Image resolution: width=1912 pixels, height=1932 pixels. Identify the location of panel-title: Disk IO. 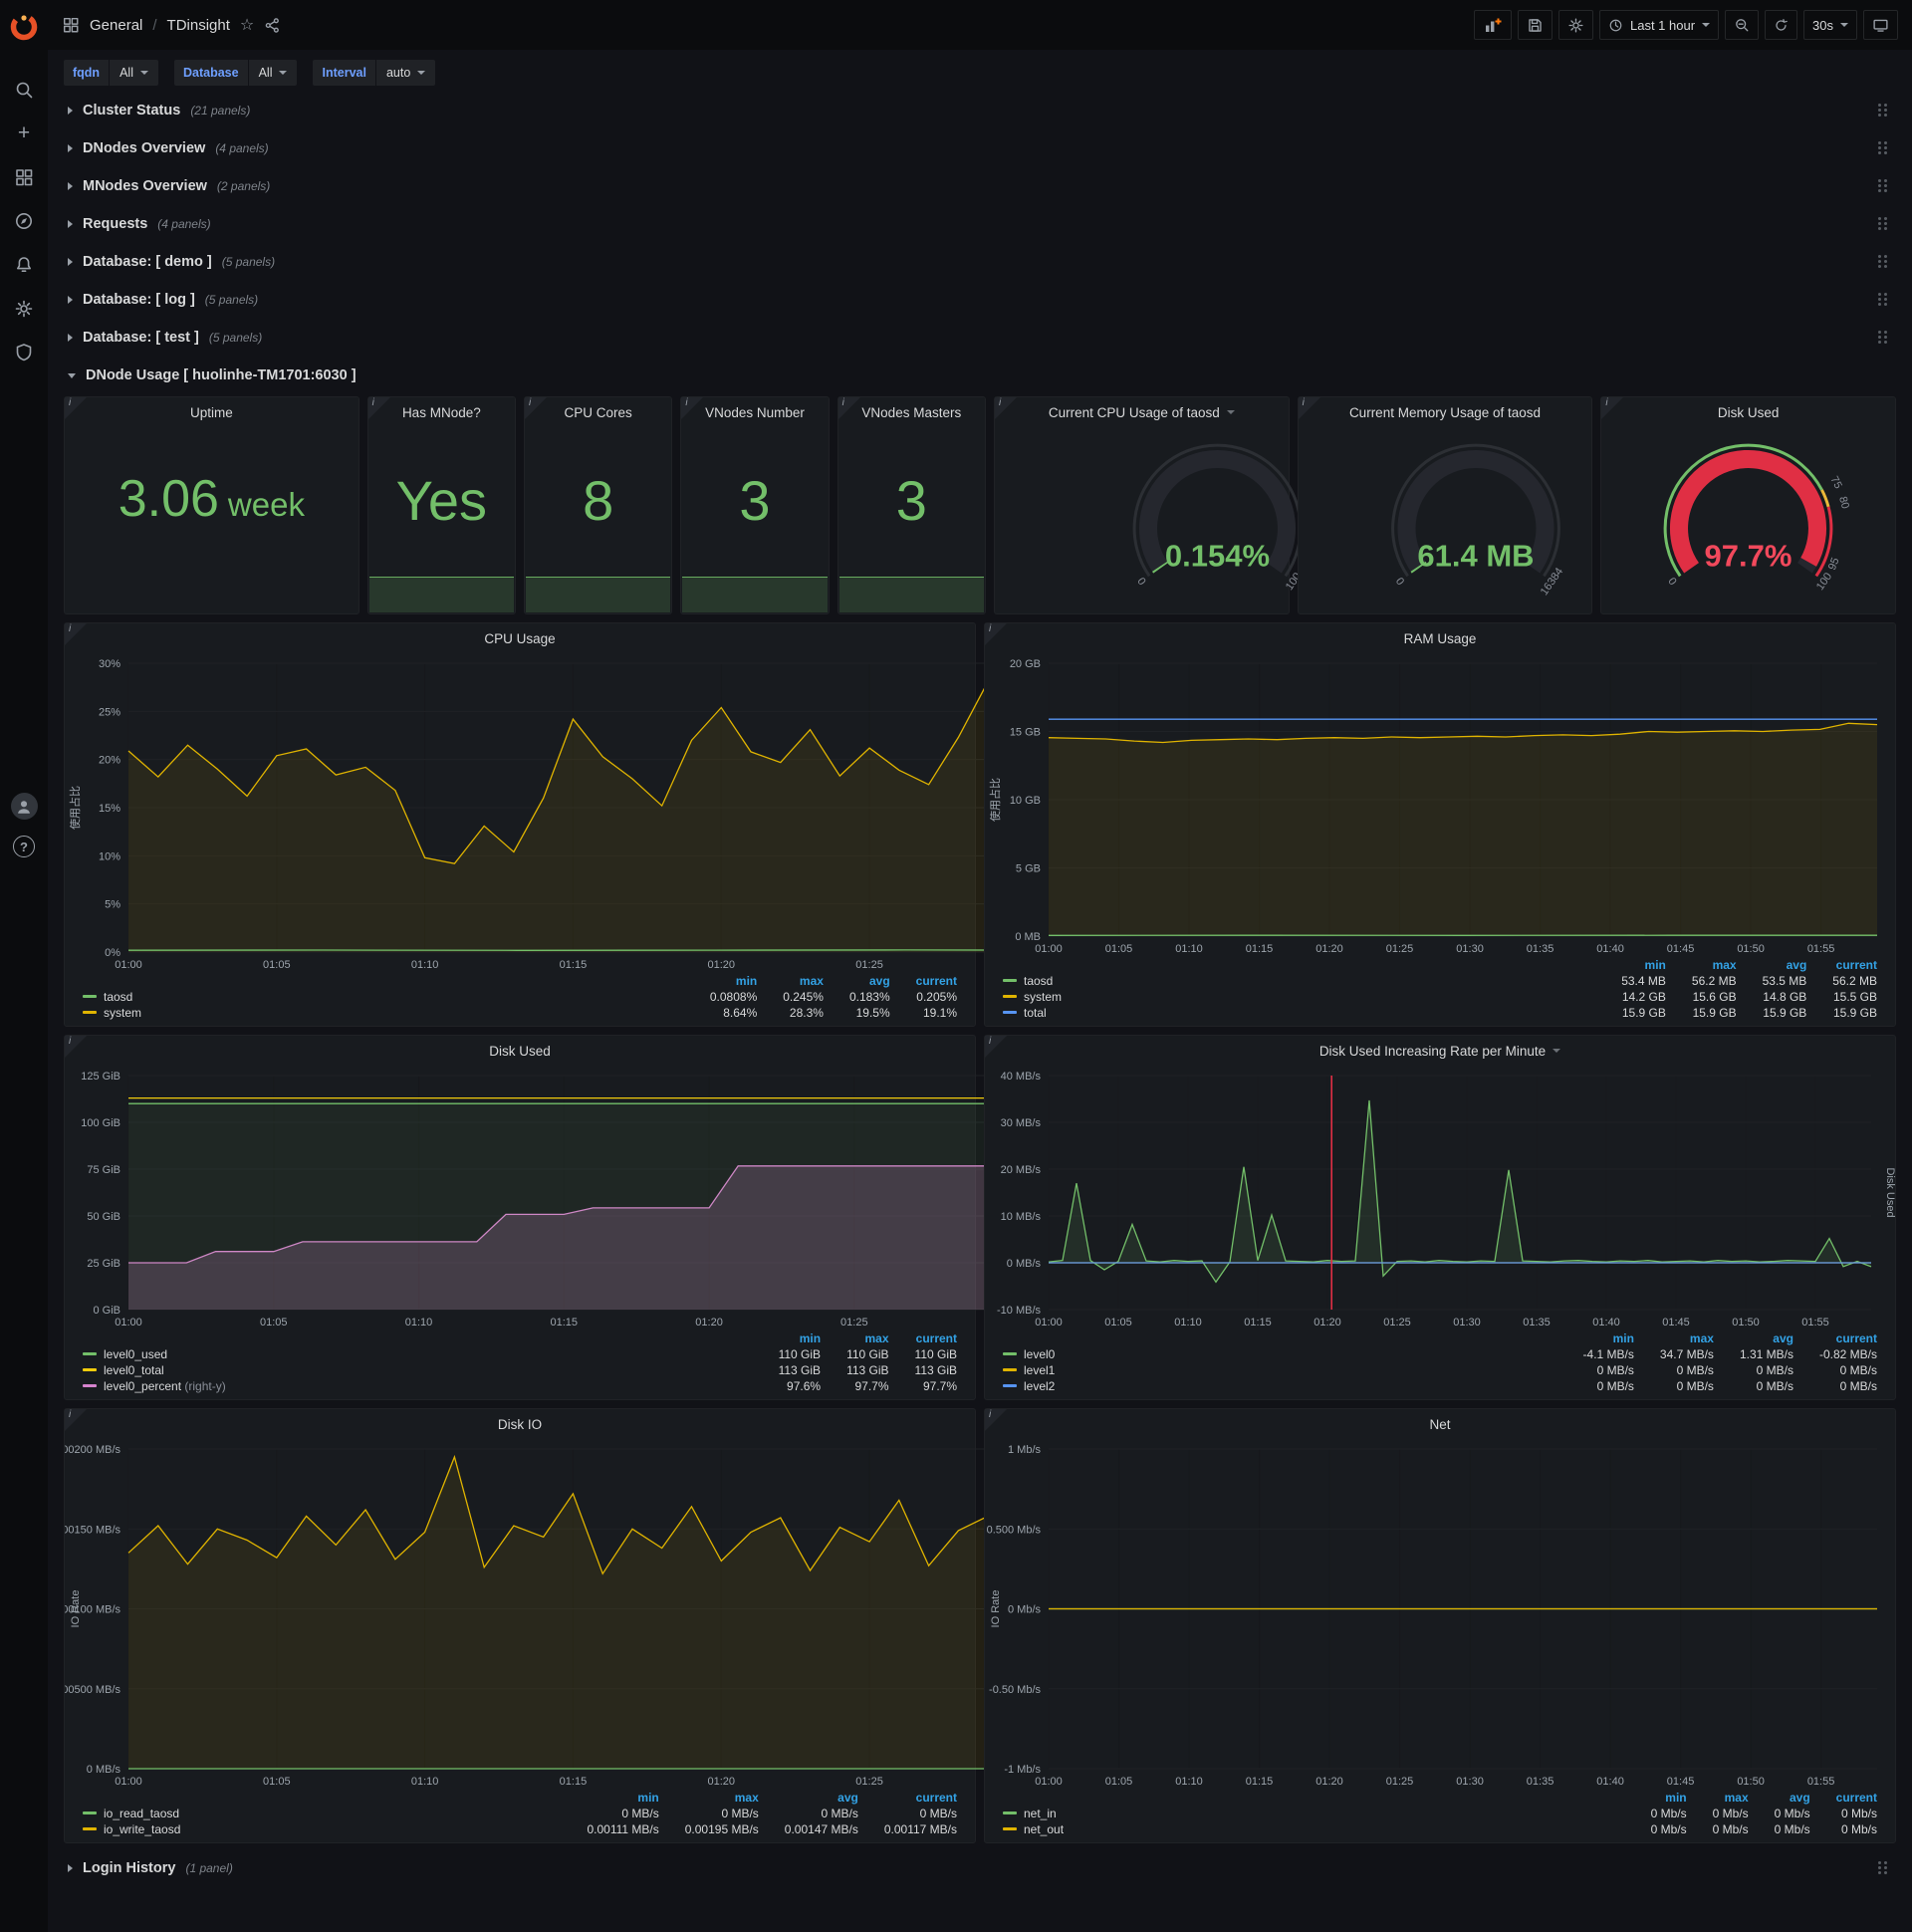
(520, 1424).